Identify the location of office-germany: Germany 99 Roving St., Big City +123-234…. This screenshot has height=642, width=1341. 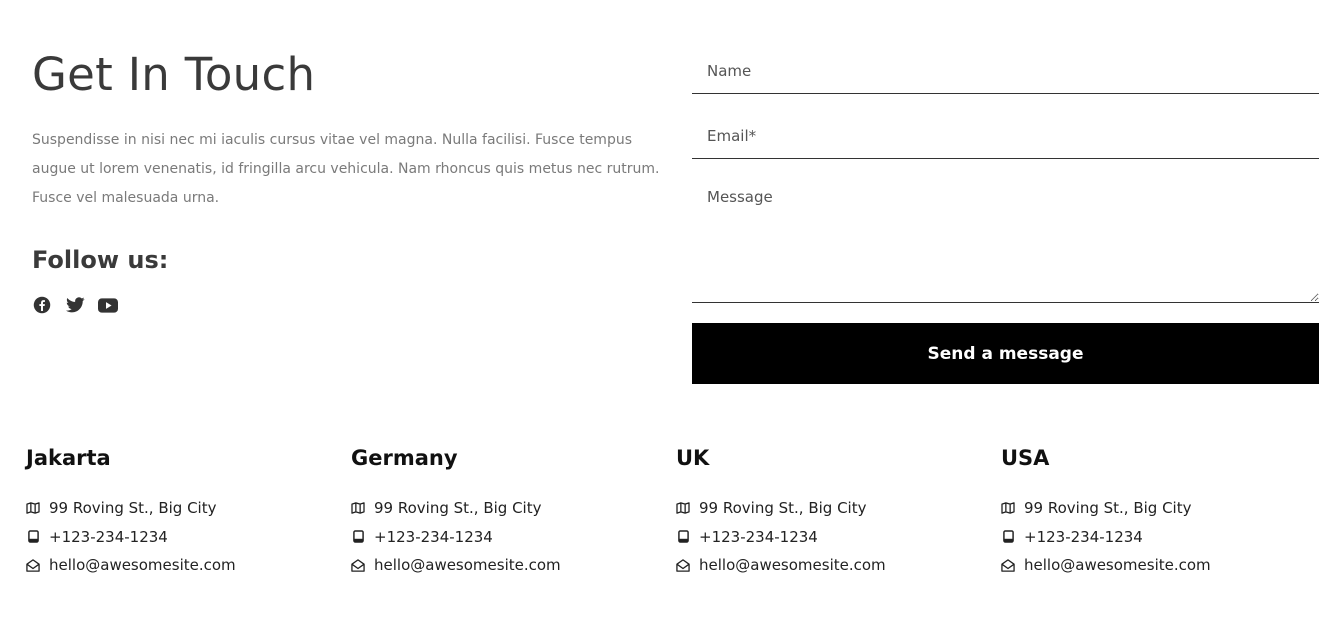
(513, 512).